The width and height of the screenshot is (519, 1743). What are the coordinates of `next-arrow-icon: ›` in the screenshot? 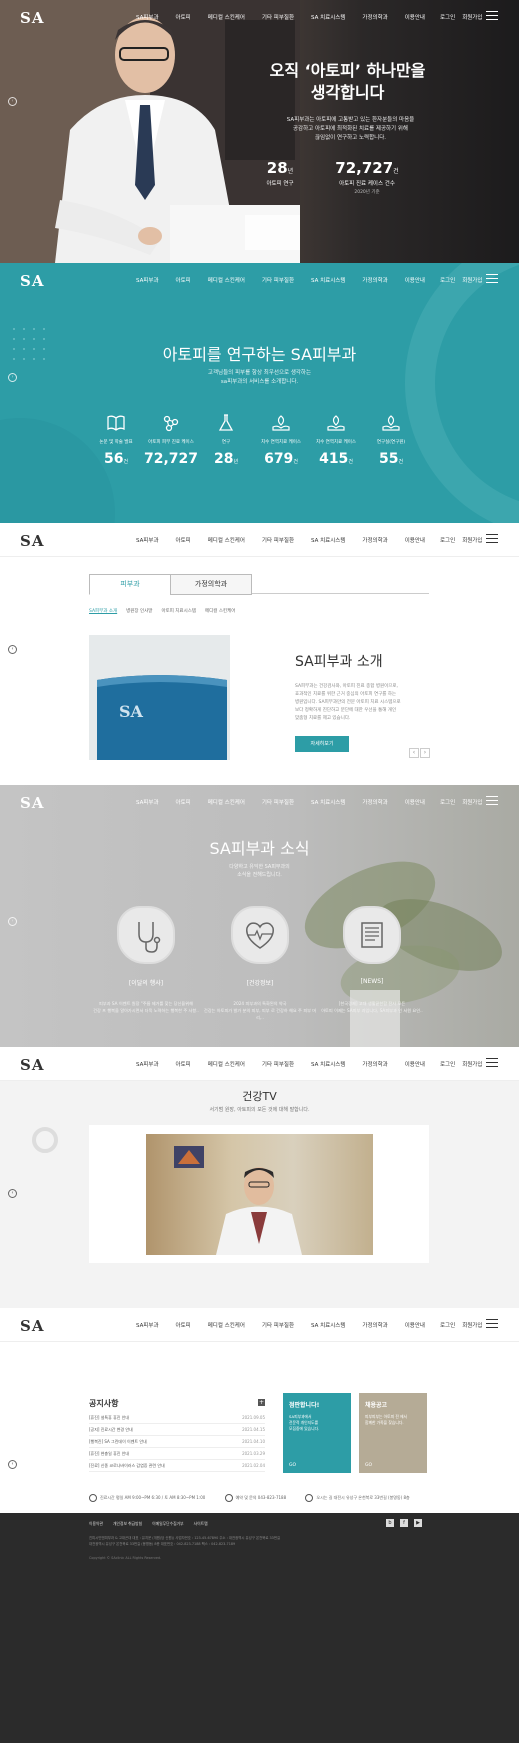 It's located at (425, 753).